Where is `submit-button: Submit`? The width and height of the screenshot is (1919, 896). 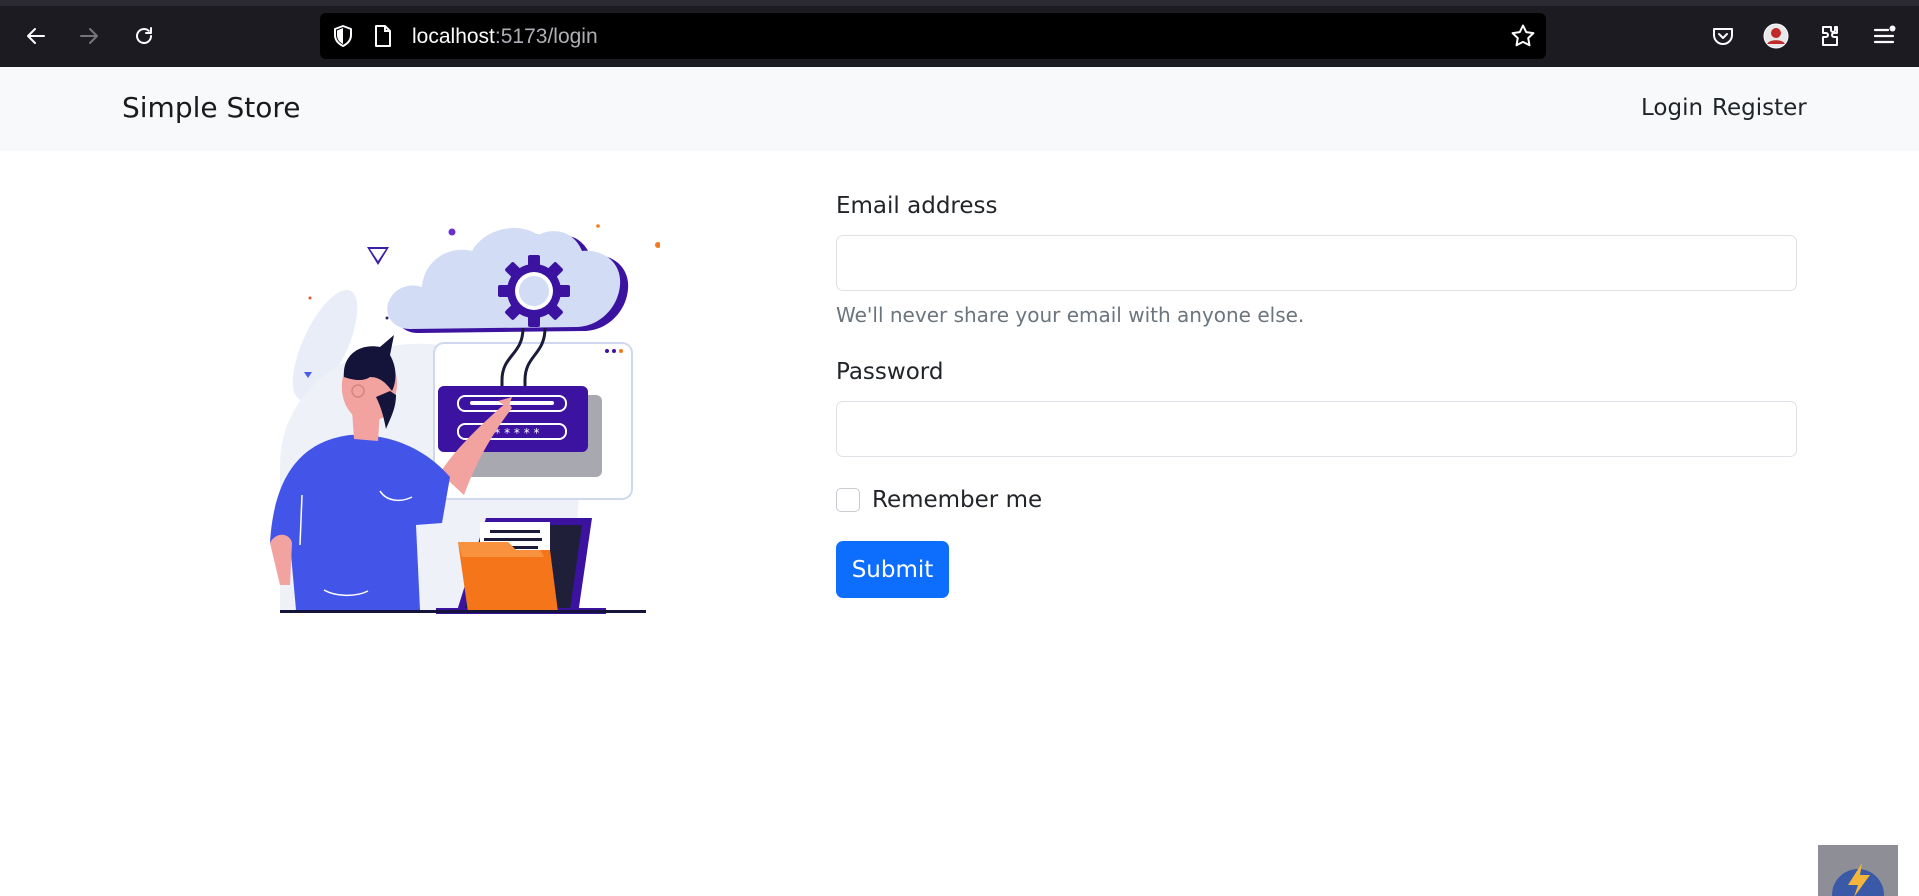 submit-button: Submit is located at coordinates (892, 569).